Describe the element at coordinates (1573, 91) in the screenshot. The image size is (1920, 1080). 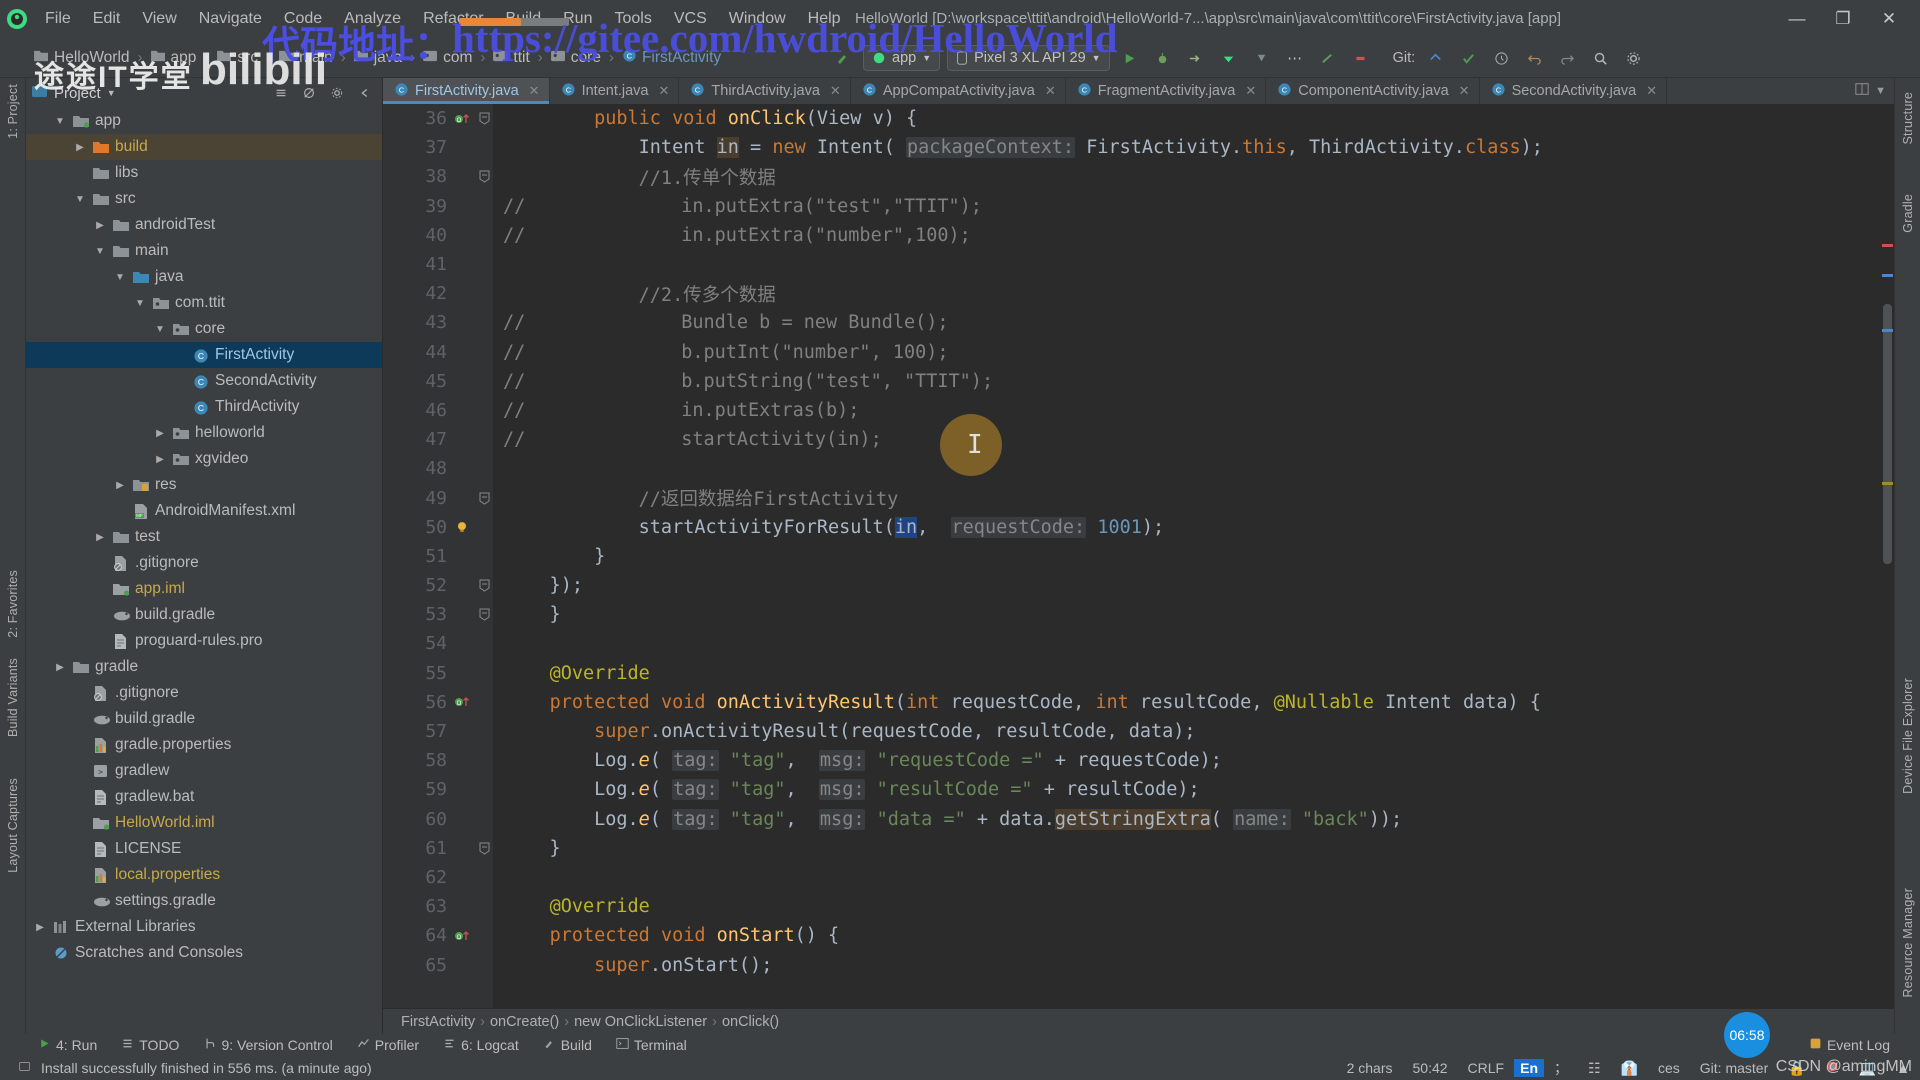
I see `editor-tab-secondactivity-java: C SecondActivity.java ✕` at that location.